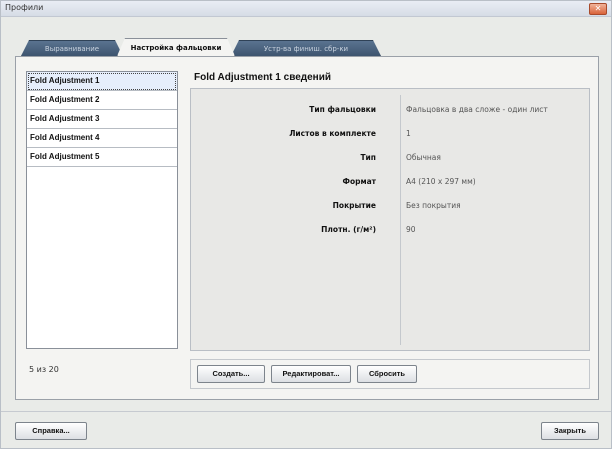  I want to click on detail-value: 90, so click(411, 229).